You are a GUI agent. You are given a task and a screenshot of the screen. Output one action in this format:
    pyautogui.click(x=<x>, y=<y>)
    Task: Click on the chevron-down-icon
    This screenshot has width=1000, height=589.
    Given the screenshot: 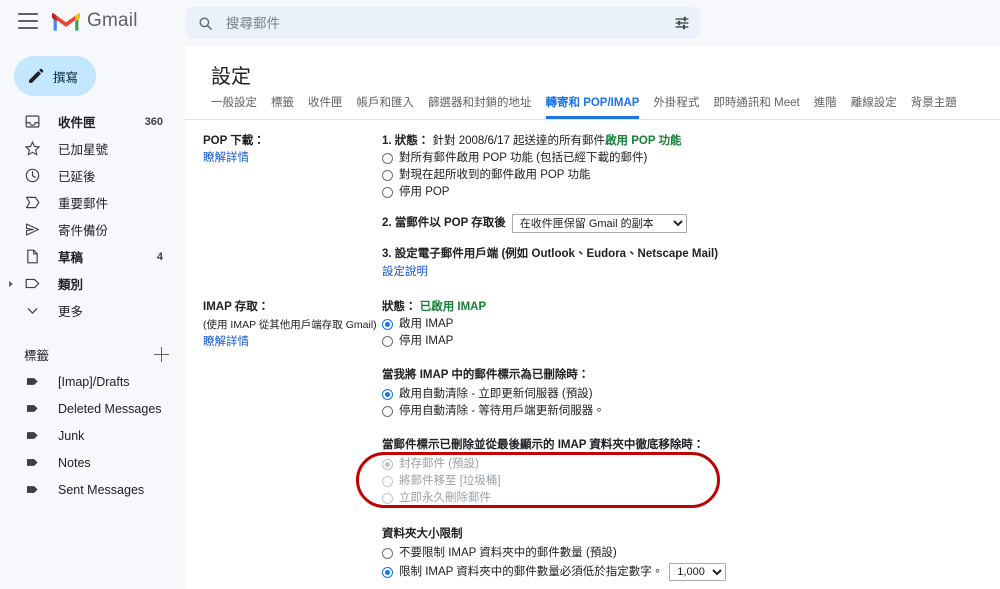 What is the action you would take?
    pyautogui.click(x=32, y=310)
    